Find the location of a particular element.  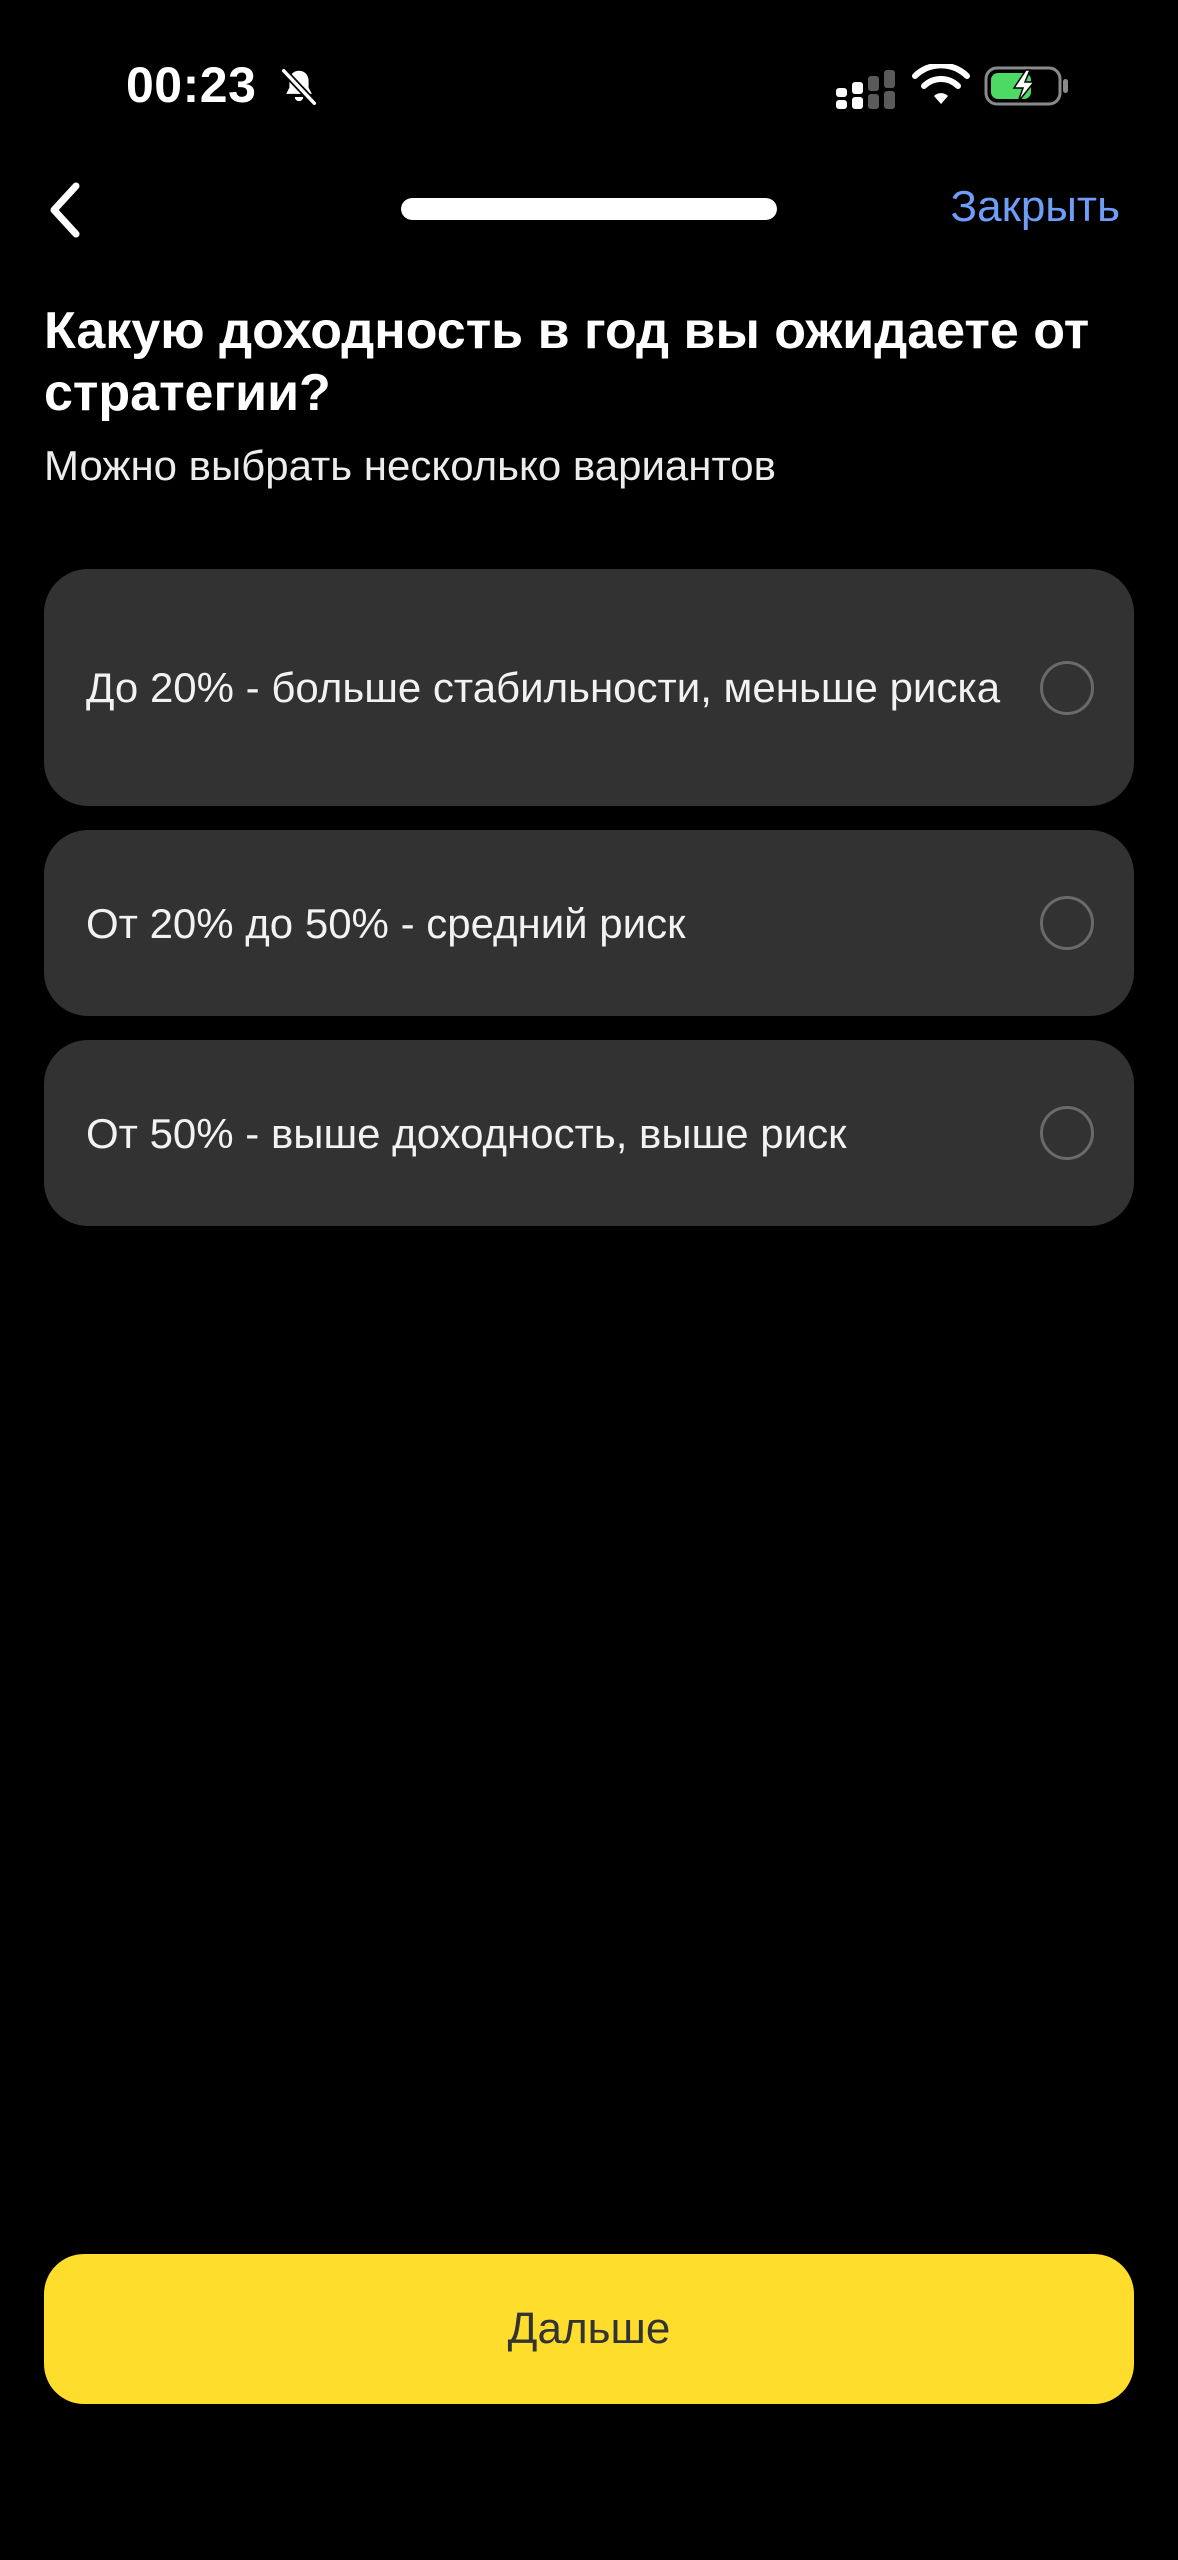

option-label: От 20% до 50% - средний риск is located at coordinates (386, 923).